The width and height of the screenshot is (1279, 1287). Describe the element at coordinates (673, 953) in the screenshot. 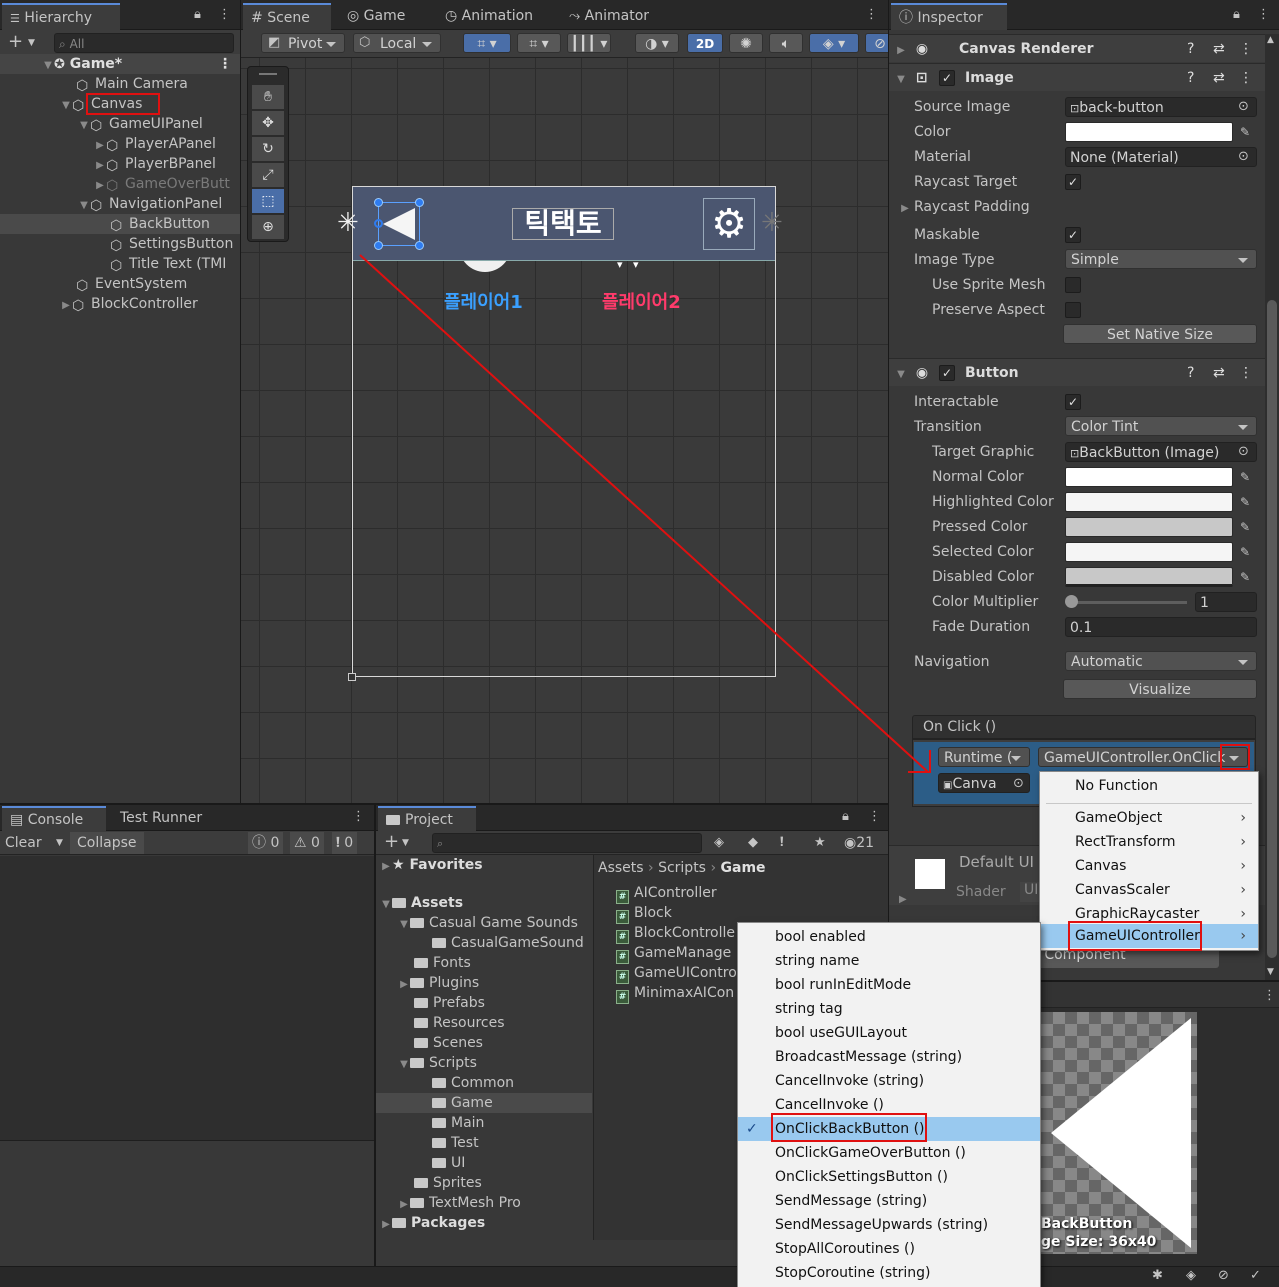

I see `file-item: # GameManage` at that location.